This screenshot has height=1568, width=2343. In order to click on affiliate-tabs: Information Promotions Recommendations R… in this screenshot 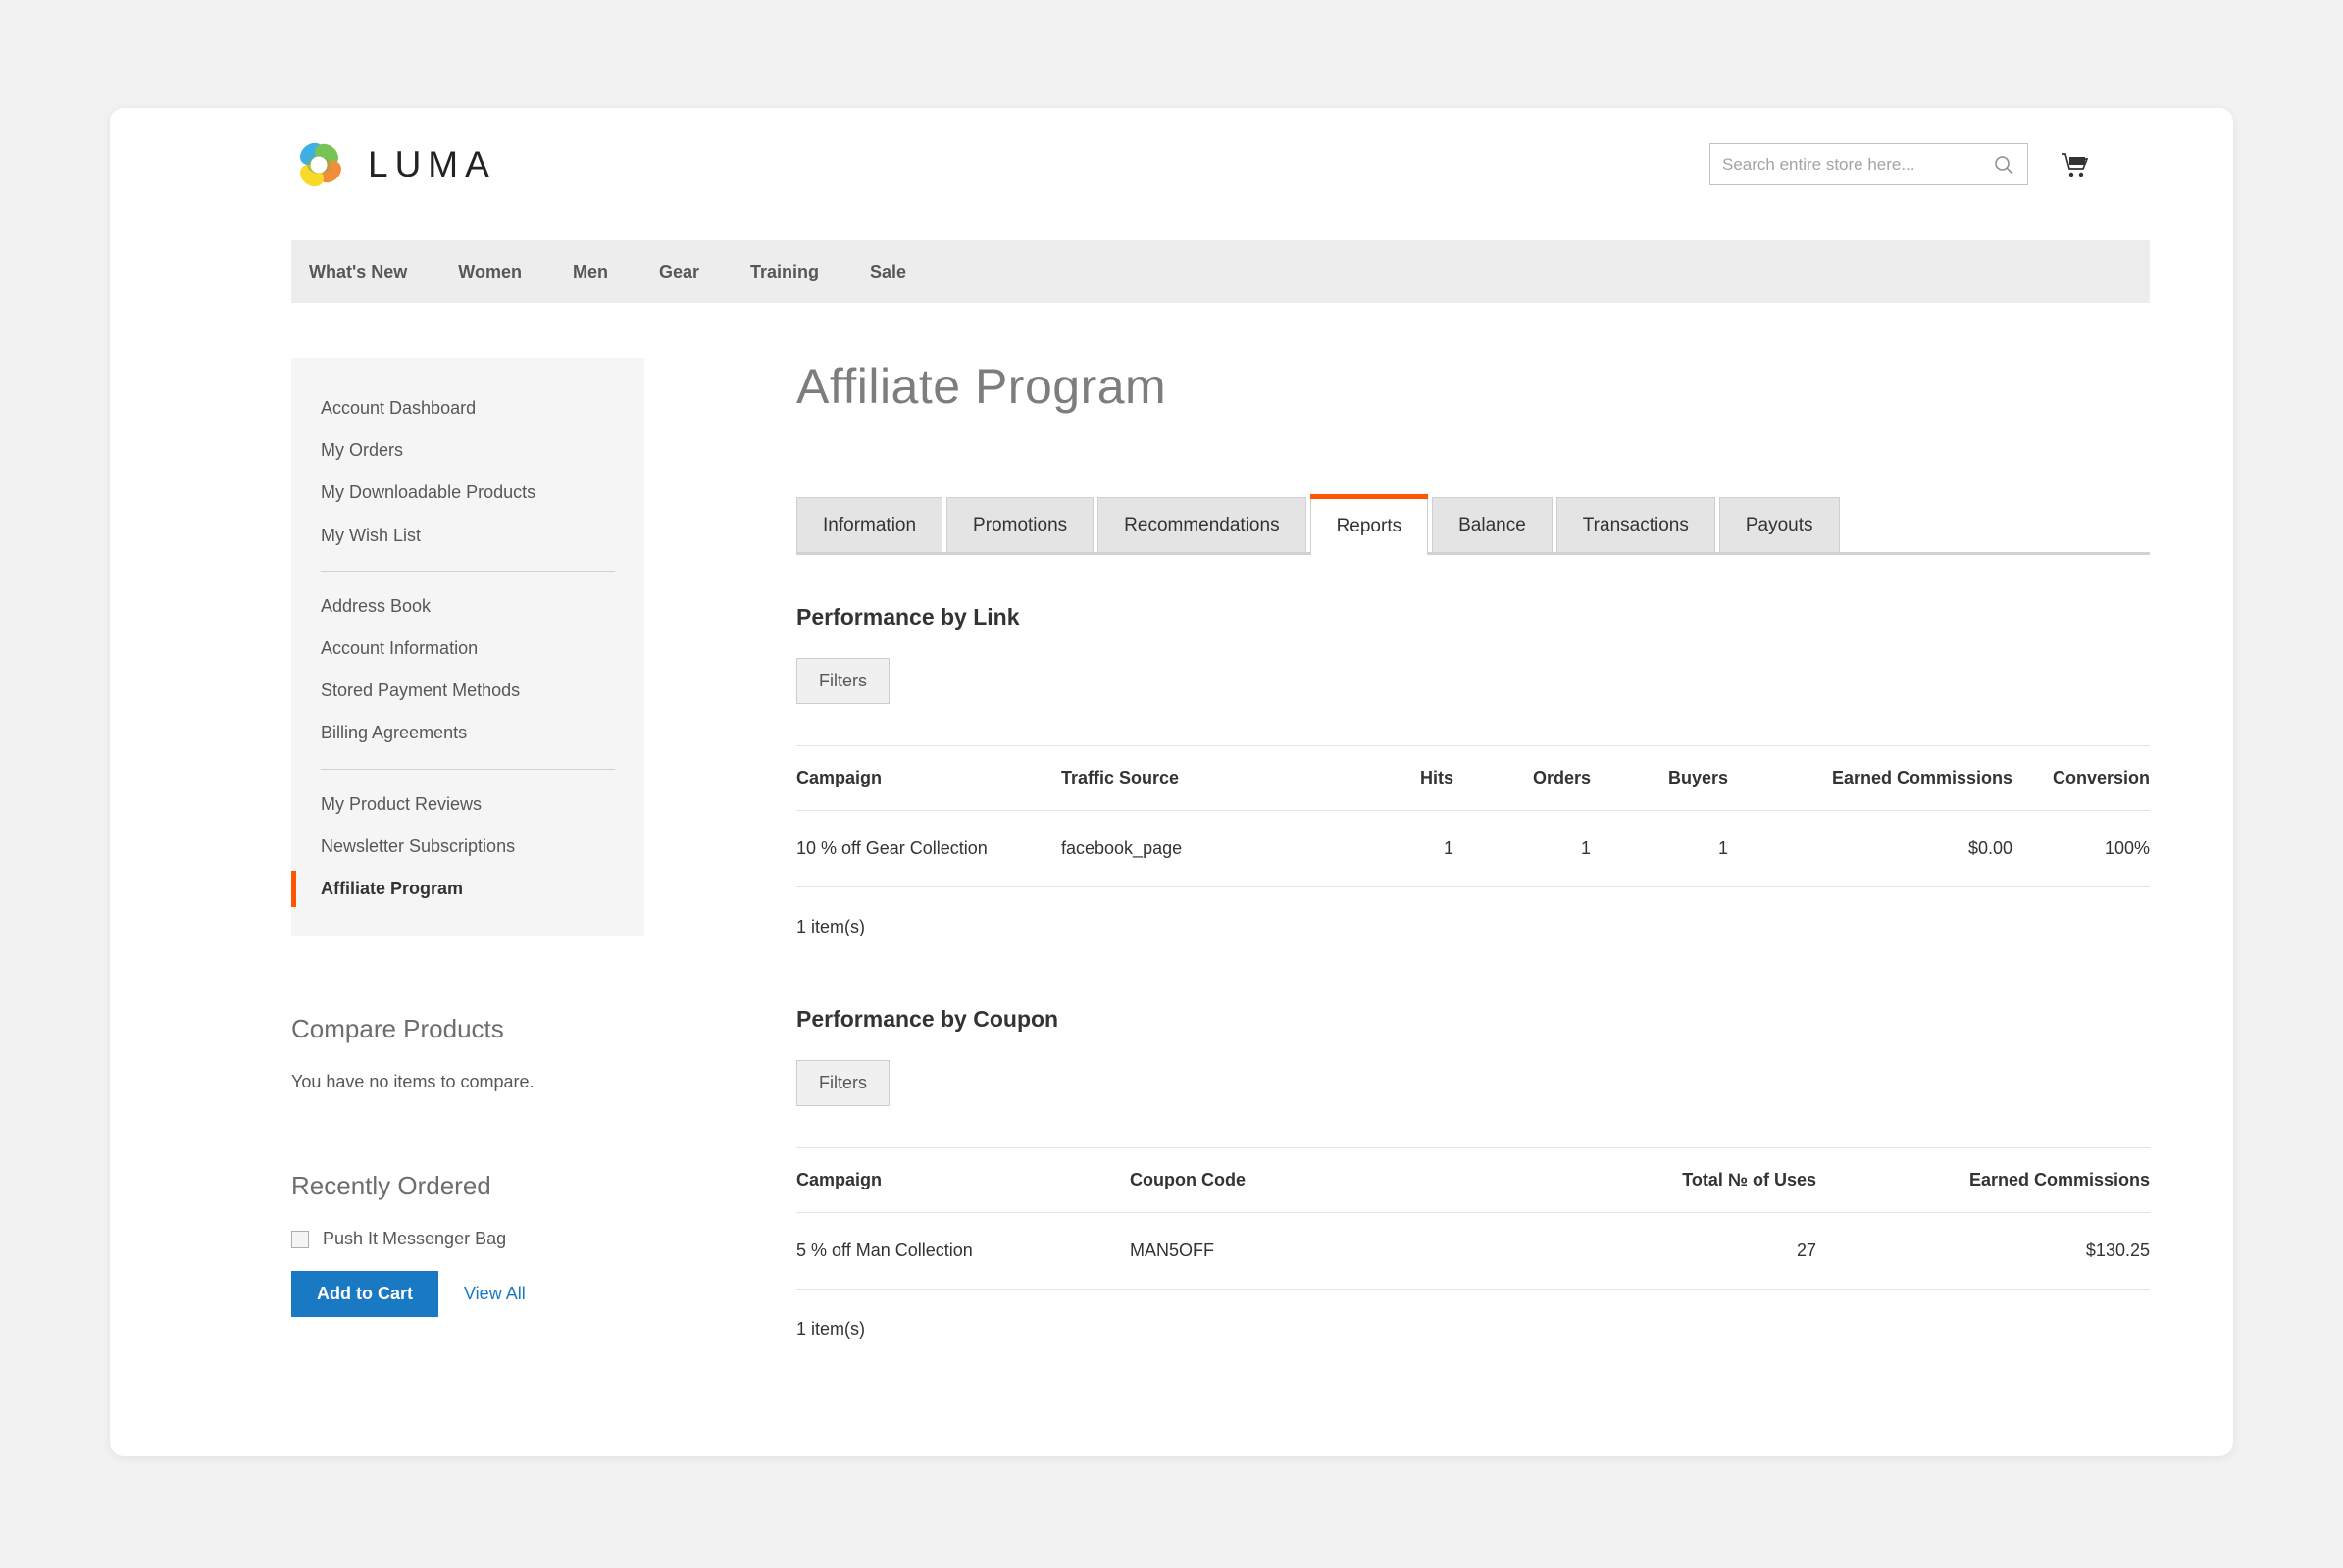, I will do `click(1473, 523)`.